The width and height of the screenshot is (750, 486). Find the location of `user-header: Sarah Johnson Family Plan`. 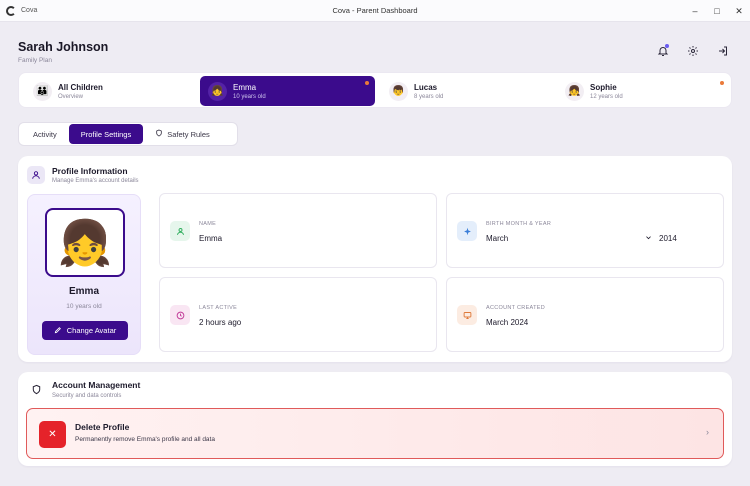

user-header: Sarah Johnson Family Plan is located at coordinates (63, 52).